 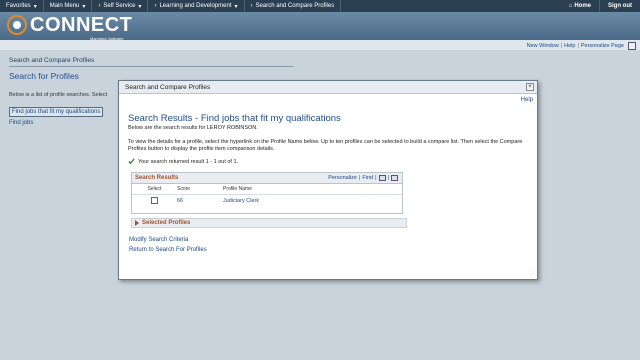 I want to click on page-breadcrumb: Search and Compare Profiles, so click(x=52, y=60).